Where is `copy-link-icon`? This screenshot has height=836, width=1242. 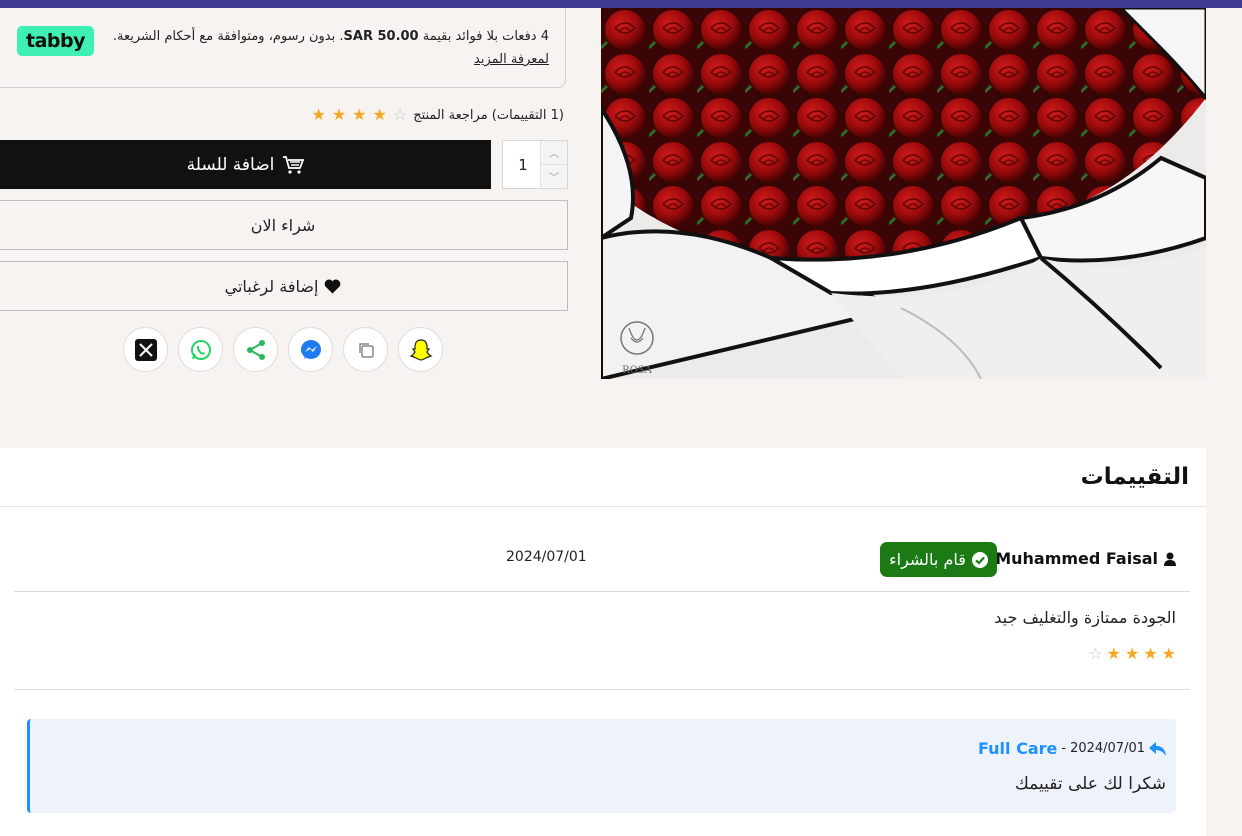
copy-link-icon is located at coordinates (366, 350).